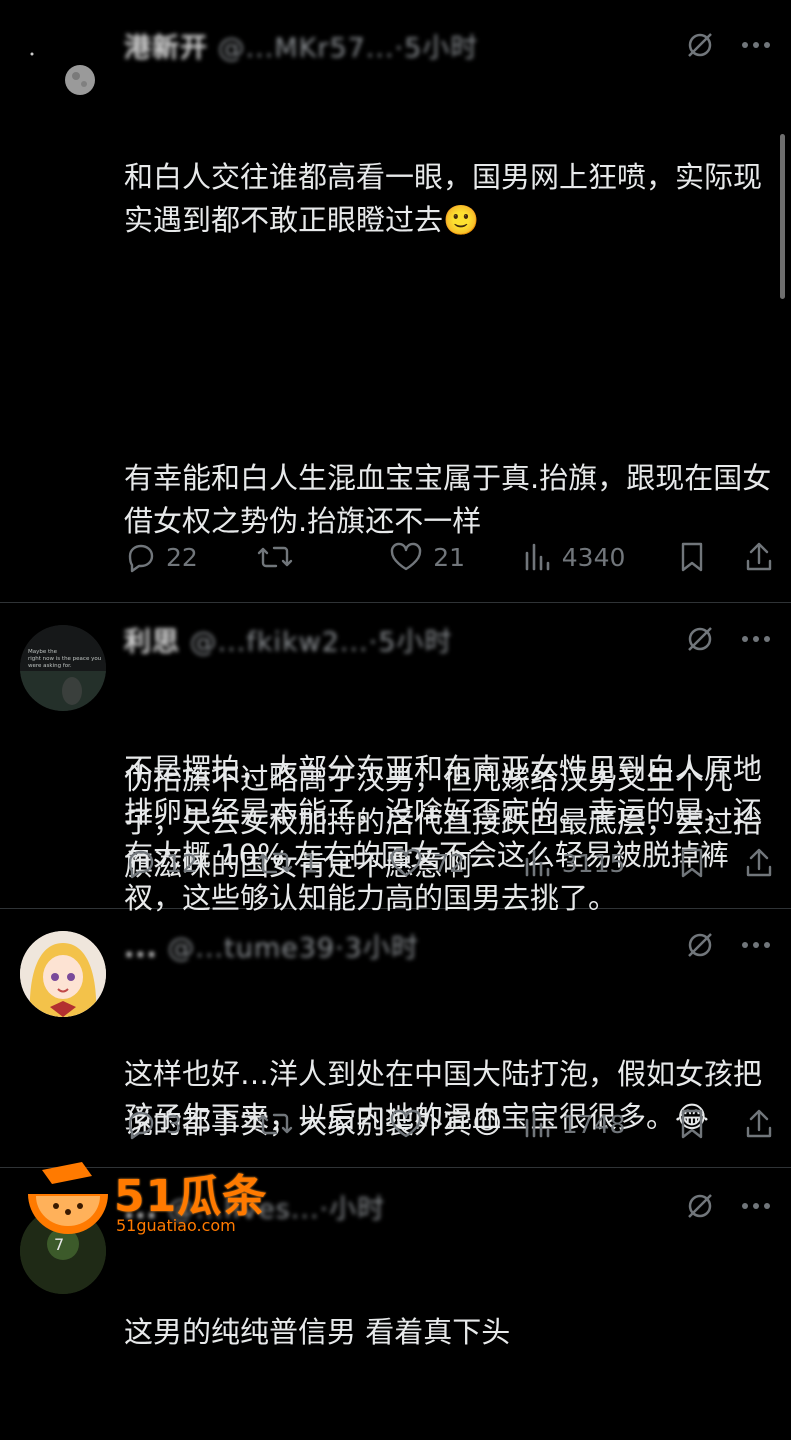 The height and width of the screenshot is (1440, 791). I want to click on repost-button: 1, so click(297, 863).